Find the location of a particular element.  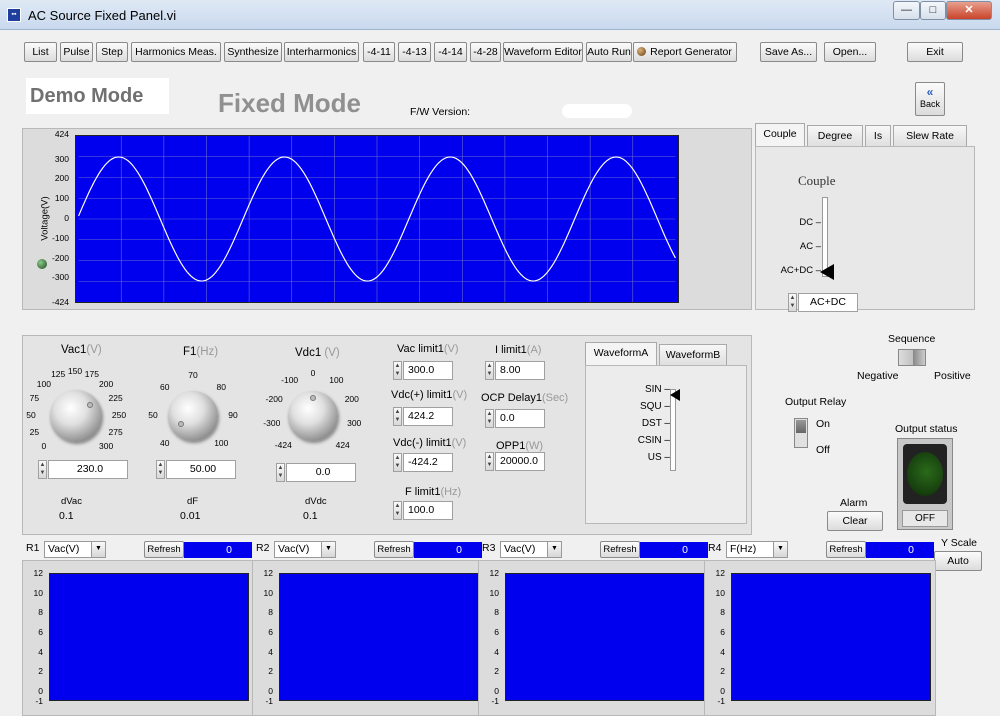

waveform-option-label: DST is located at coordinates (651, 423).